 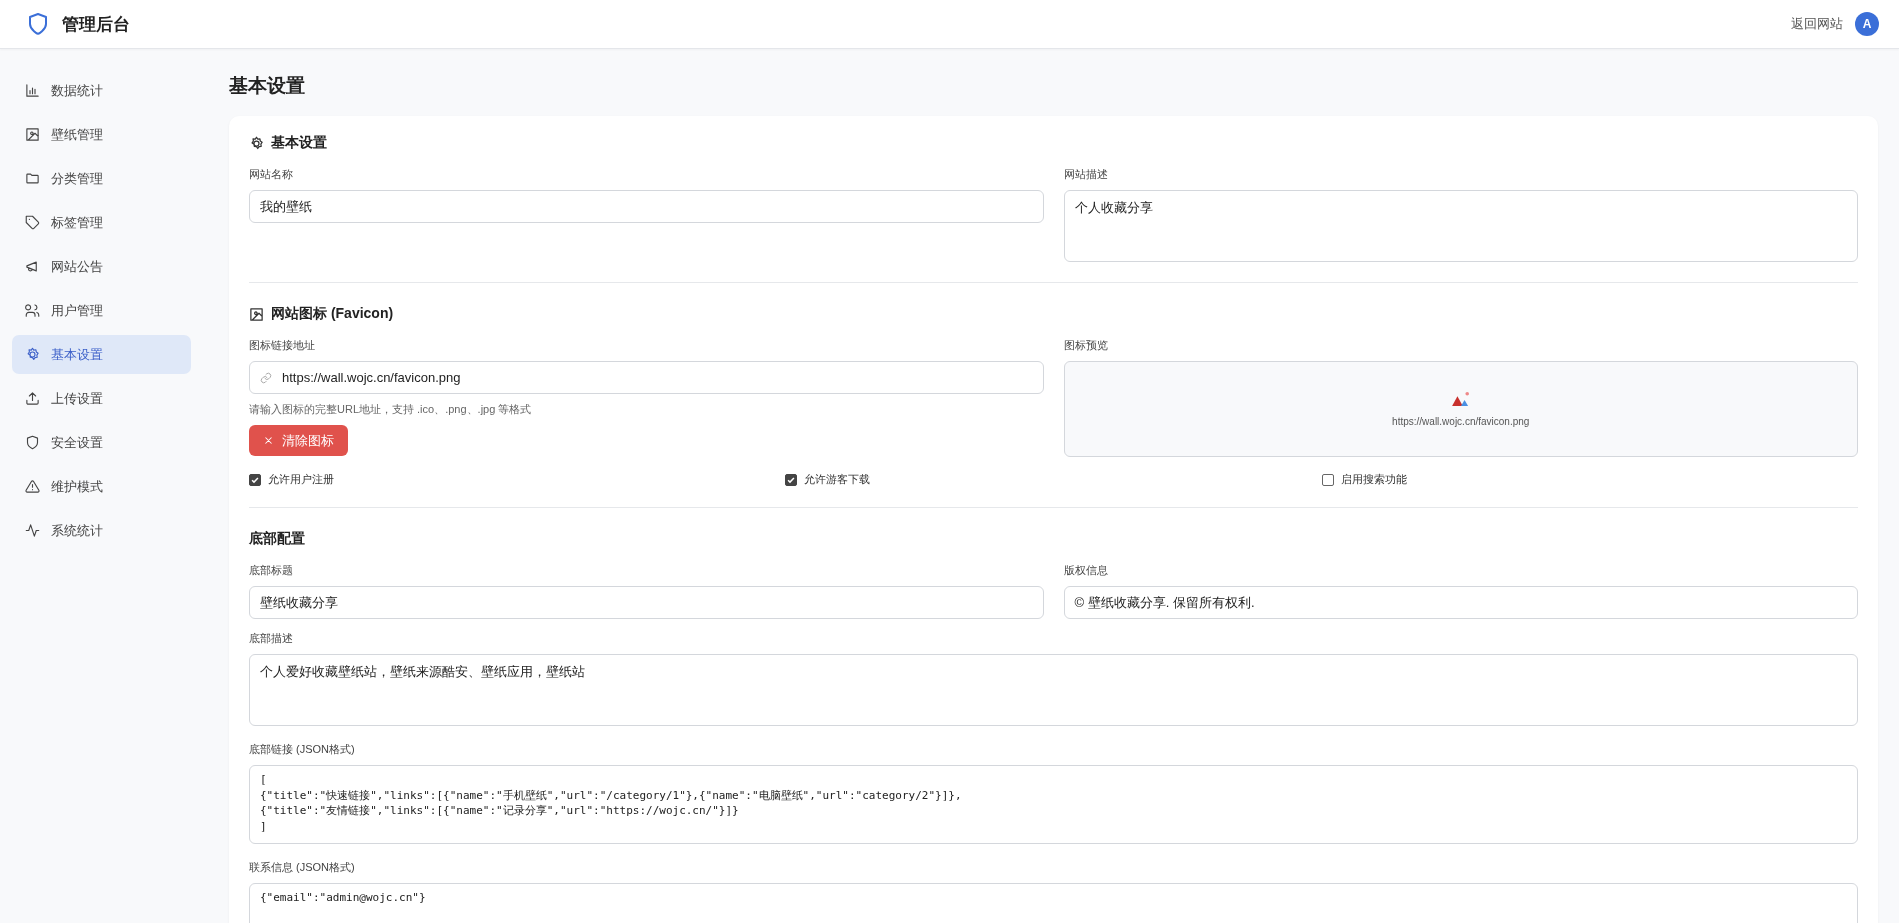 What do you see at coordinates (32, 178) in the screenshot?
I see `folder-icon` at bounding box center [32, 178].